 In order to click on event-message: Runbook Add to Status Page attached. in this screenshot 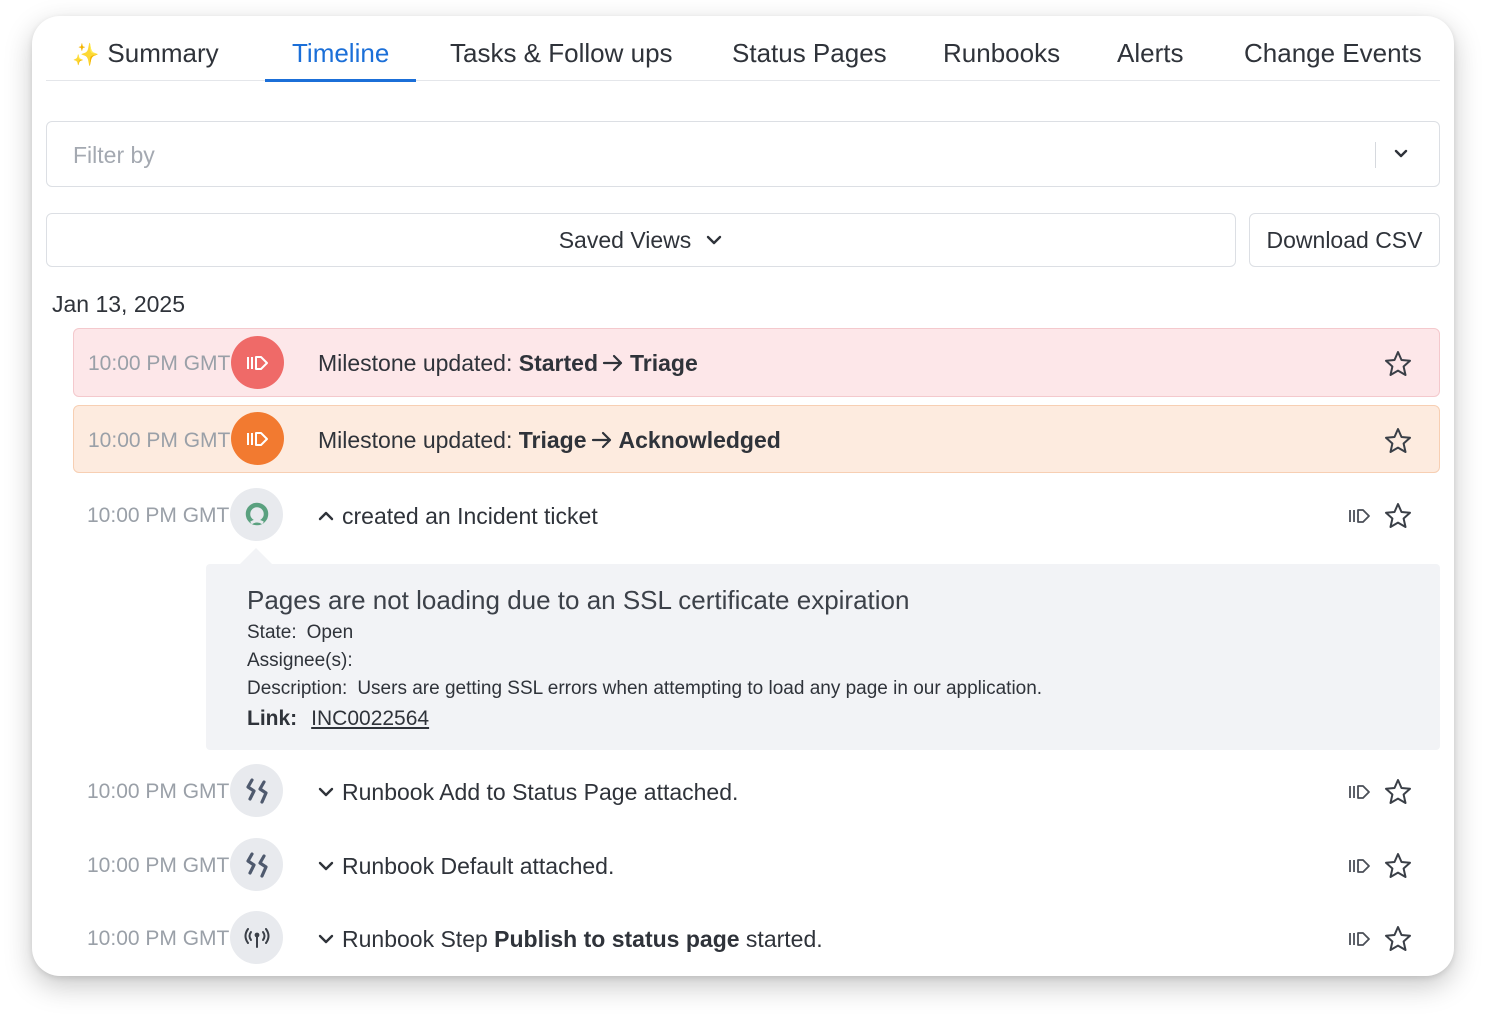, I will do `click(527, 792)`.